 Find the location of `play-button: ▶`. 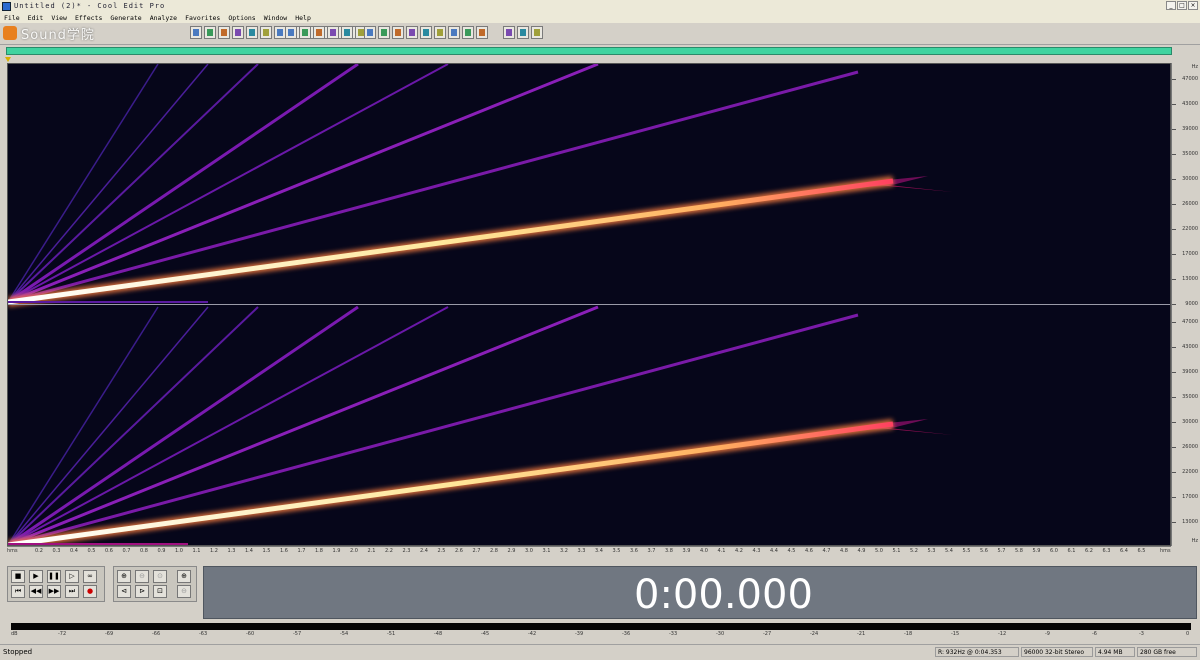

play-button: ▶ is located at coordinates (36, 576).